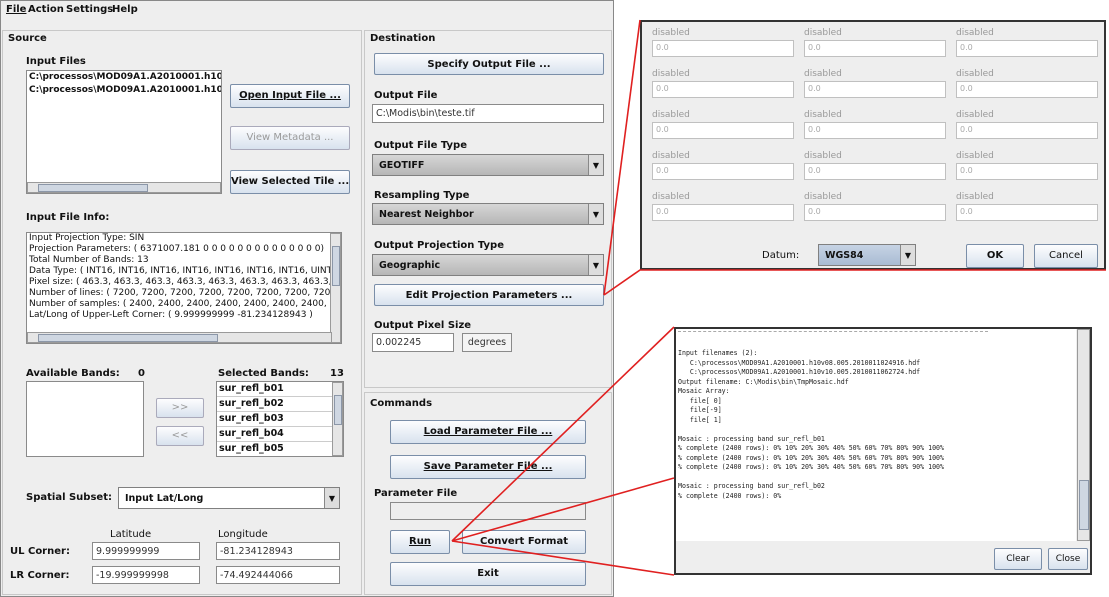  What do you see at coordinates (524, 542) in the screenshot?
I see `convert-format-button: Convert Format` at bounding box center [524, 542].